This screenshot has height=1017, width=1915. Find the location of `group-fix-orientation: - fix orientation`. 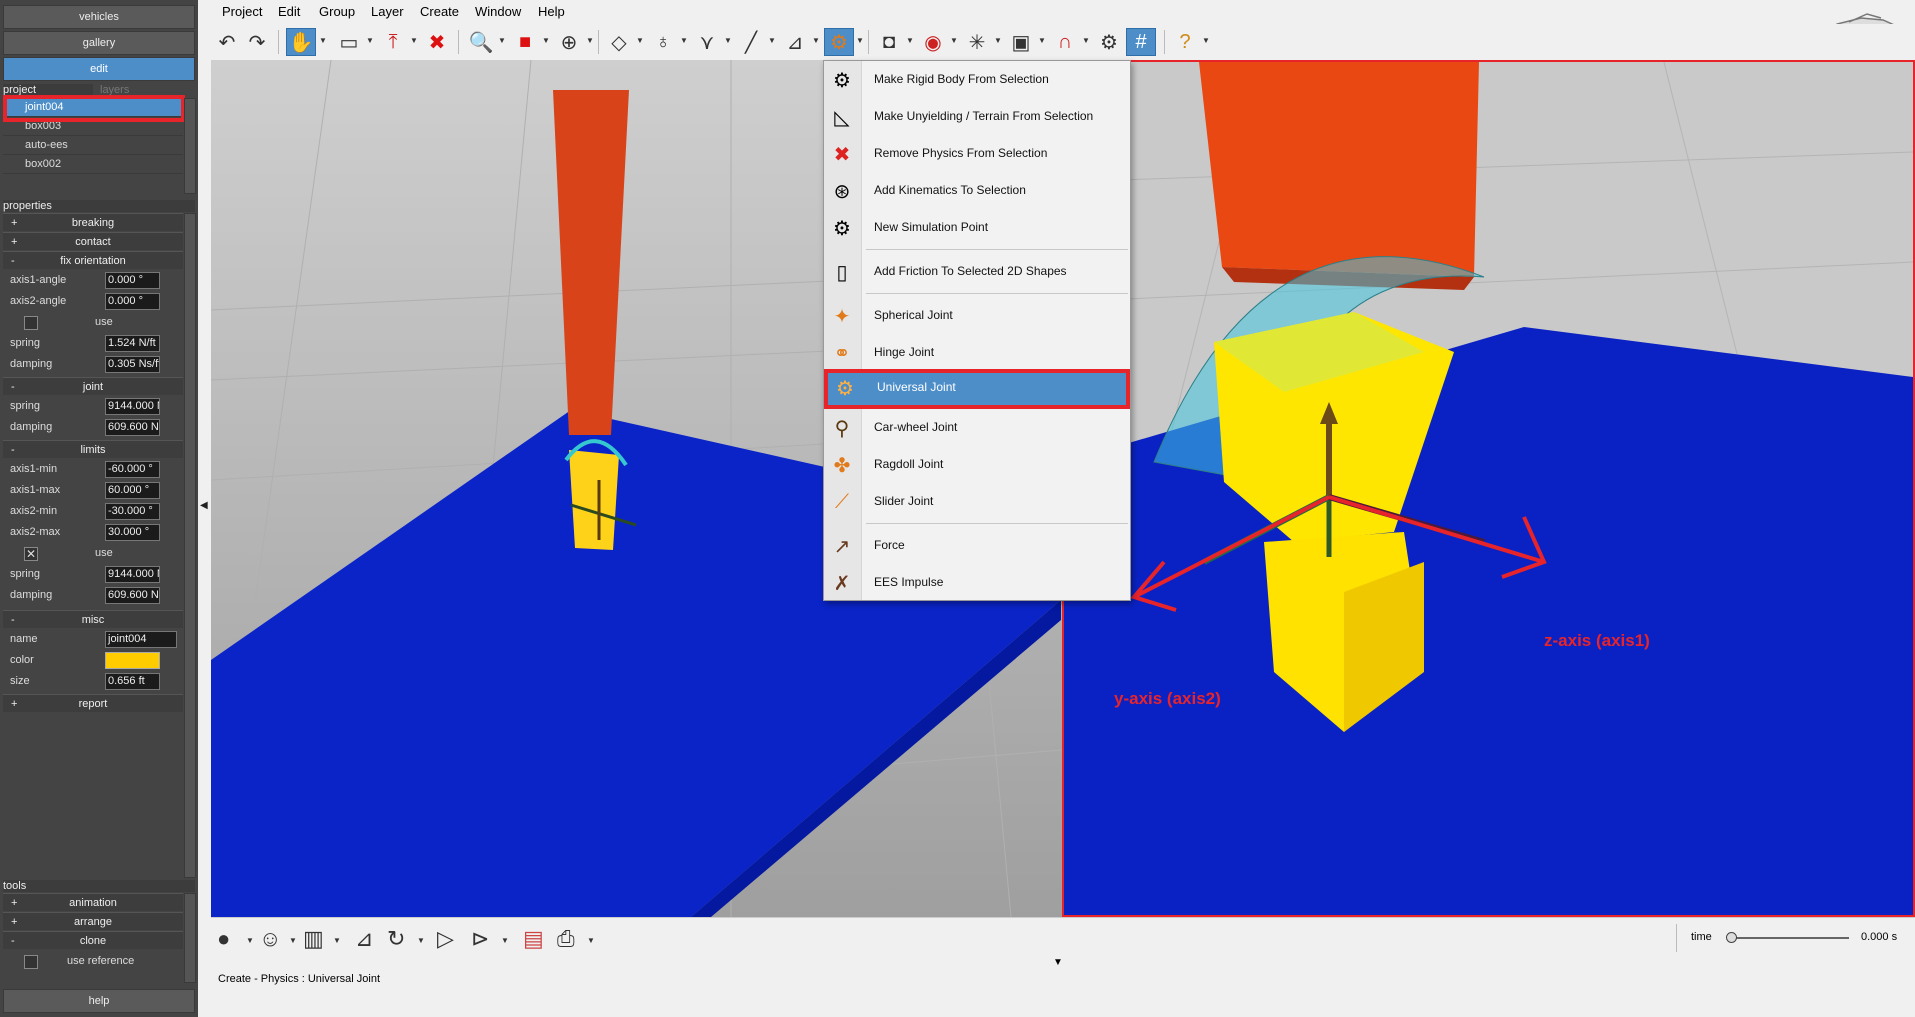

group-fix-orientation: - fix orientation is located at coordinates (93, 260).